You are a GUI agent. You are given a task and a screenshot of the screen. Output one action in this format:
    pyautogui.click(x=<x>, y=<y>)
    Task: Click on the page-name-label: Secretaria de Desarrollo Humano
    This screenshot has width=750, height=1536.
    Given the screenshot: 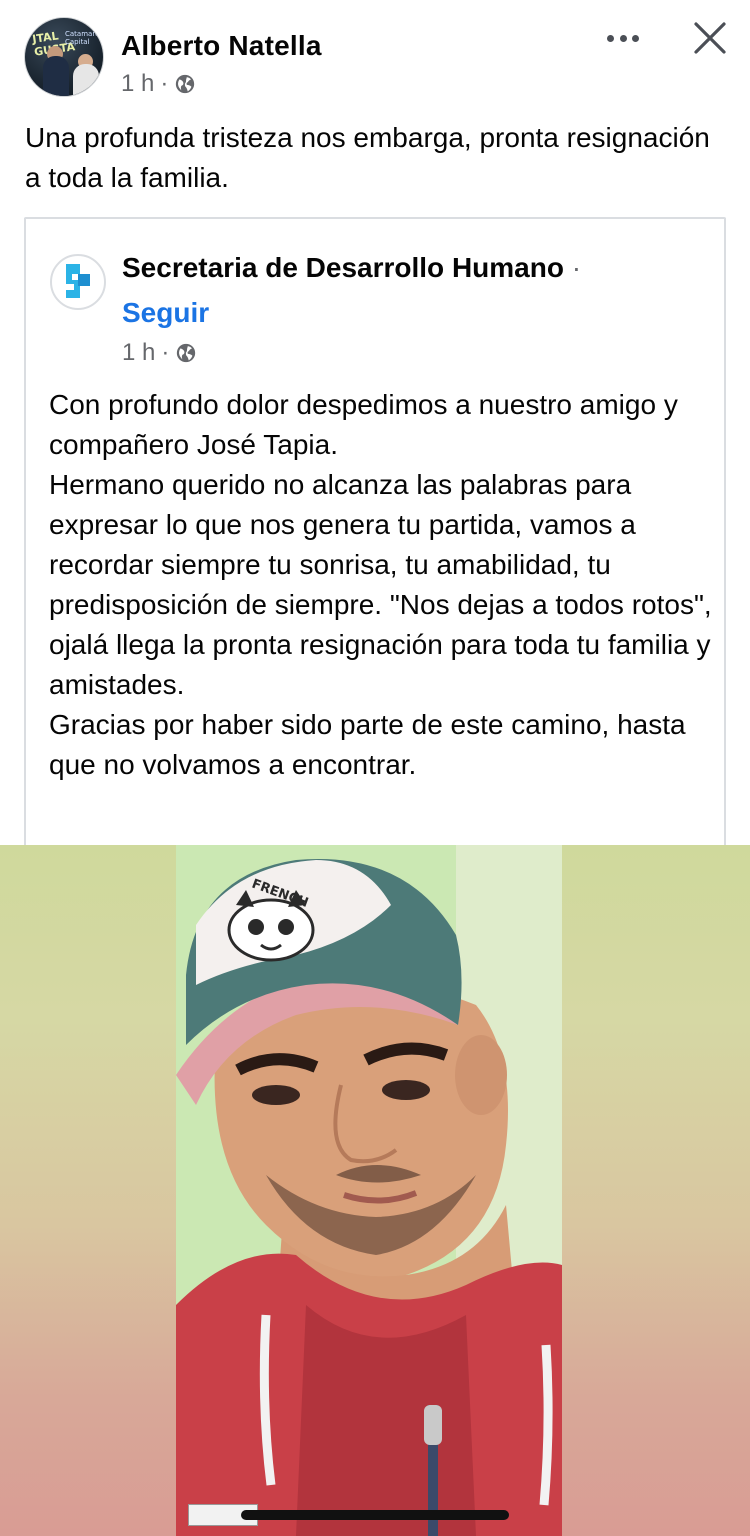 What is the action you would take?
    pyautogui.click(x=343, y=267)
    